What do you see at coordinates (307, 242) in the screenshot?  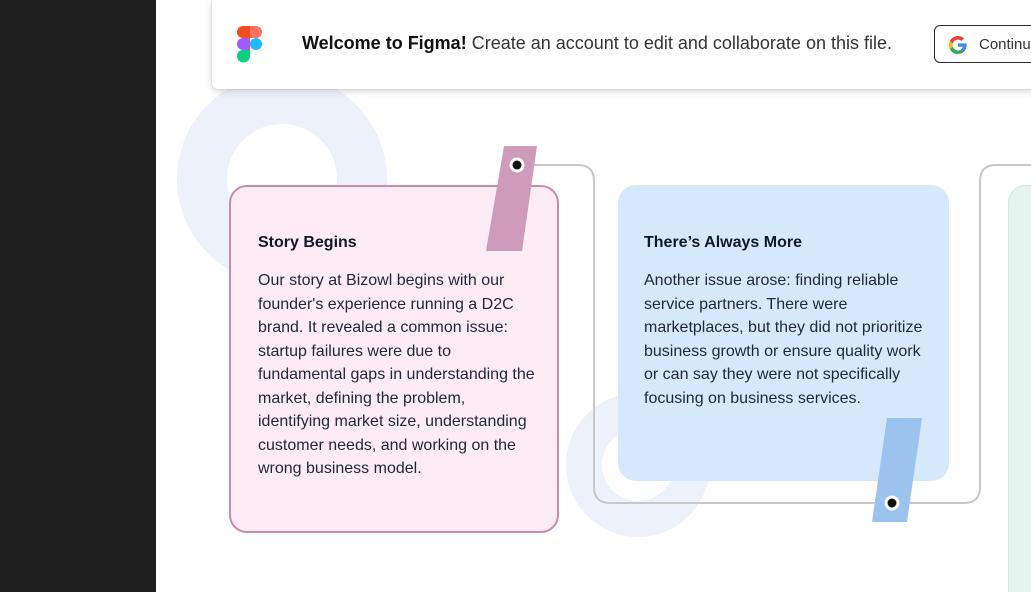 I see `card-title: Story Begins` at bounding box center [307, 242].